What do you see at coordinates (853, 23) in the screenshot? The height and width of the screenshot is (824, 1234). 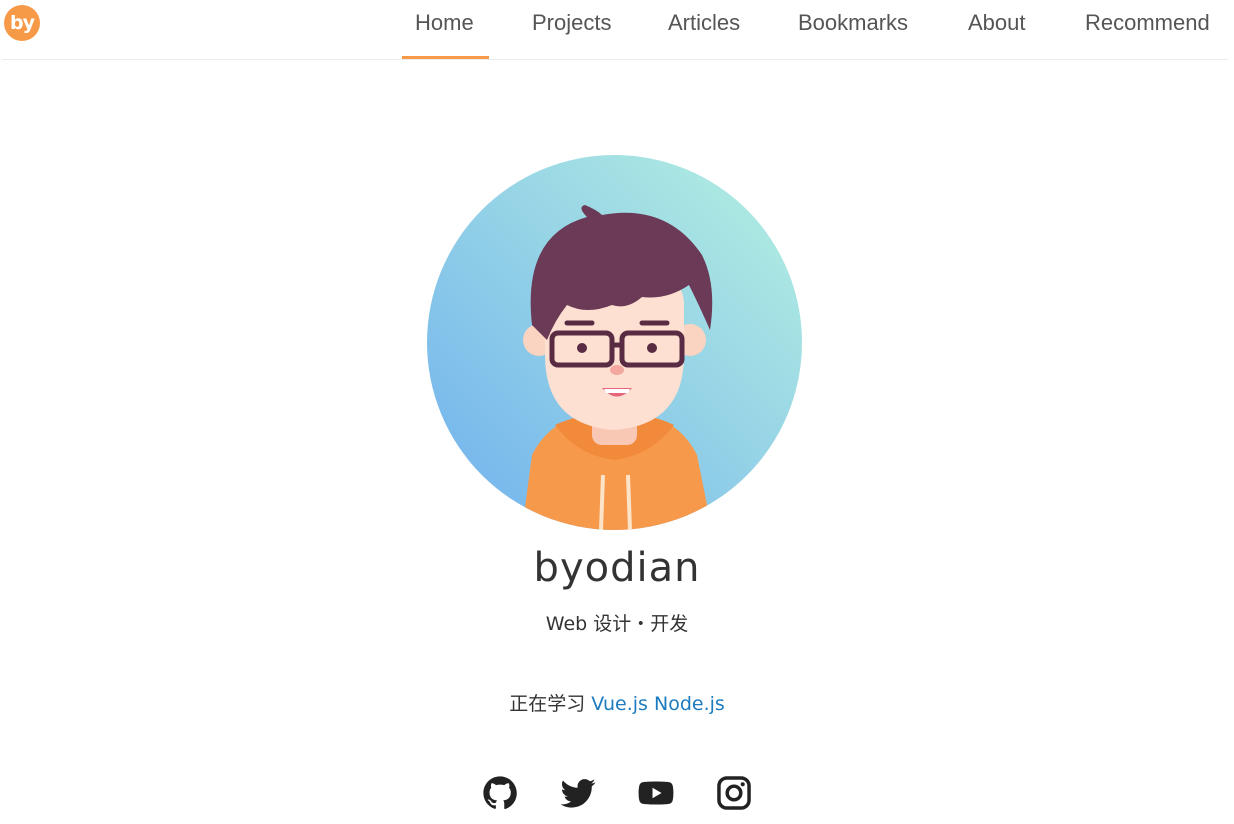 I see `nav-bookmarks: Bookmarks` at bounding box center [853, 23].